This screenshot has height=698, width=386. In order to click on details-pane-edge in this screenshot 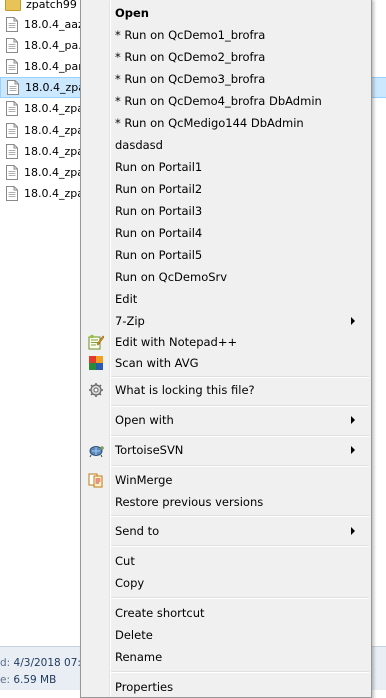, I will do `click(379, 668)`.